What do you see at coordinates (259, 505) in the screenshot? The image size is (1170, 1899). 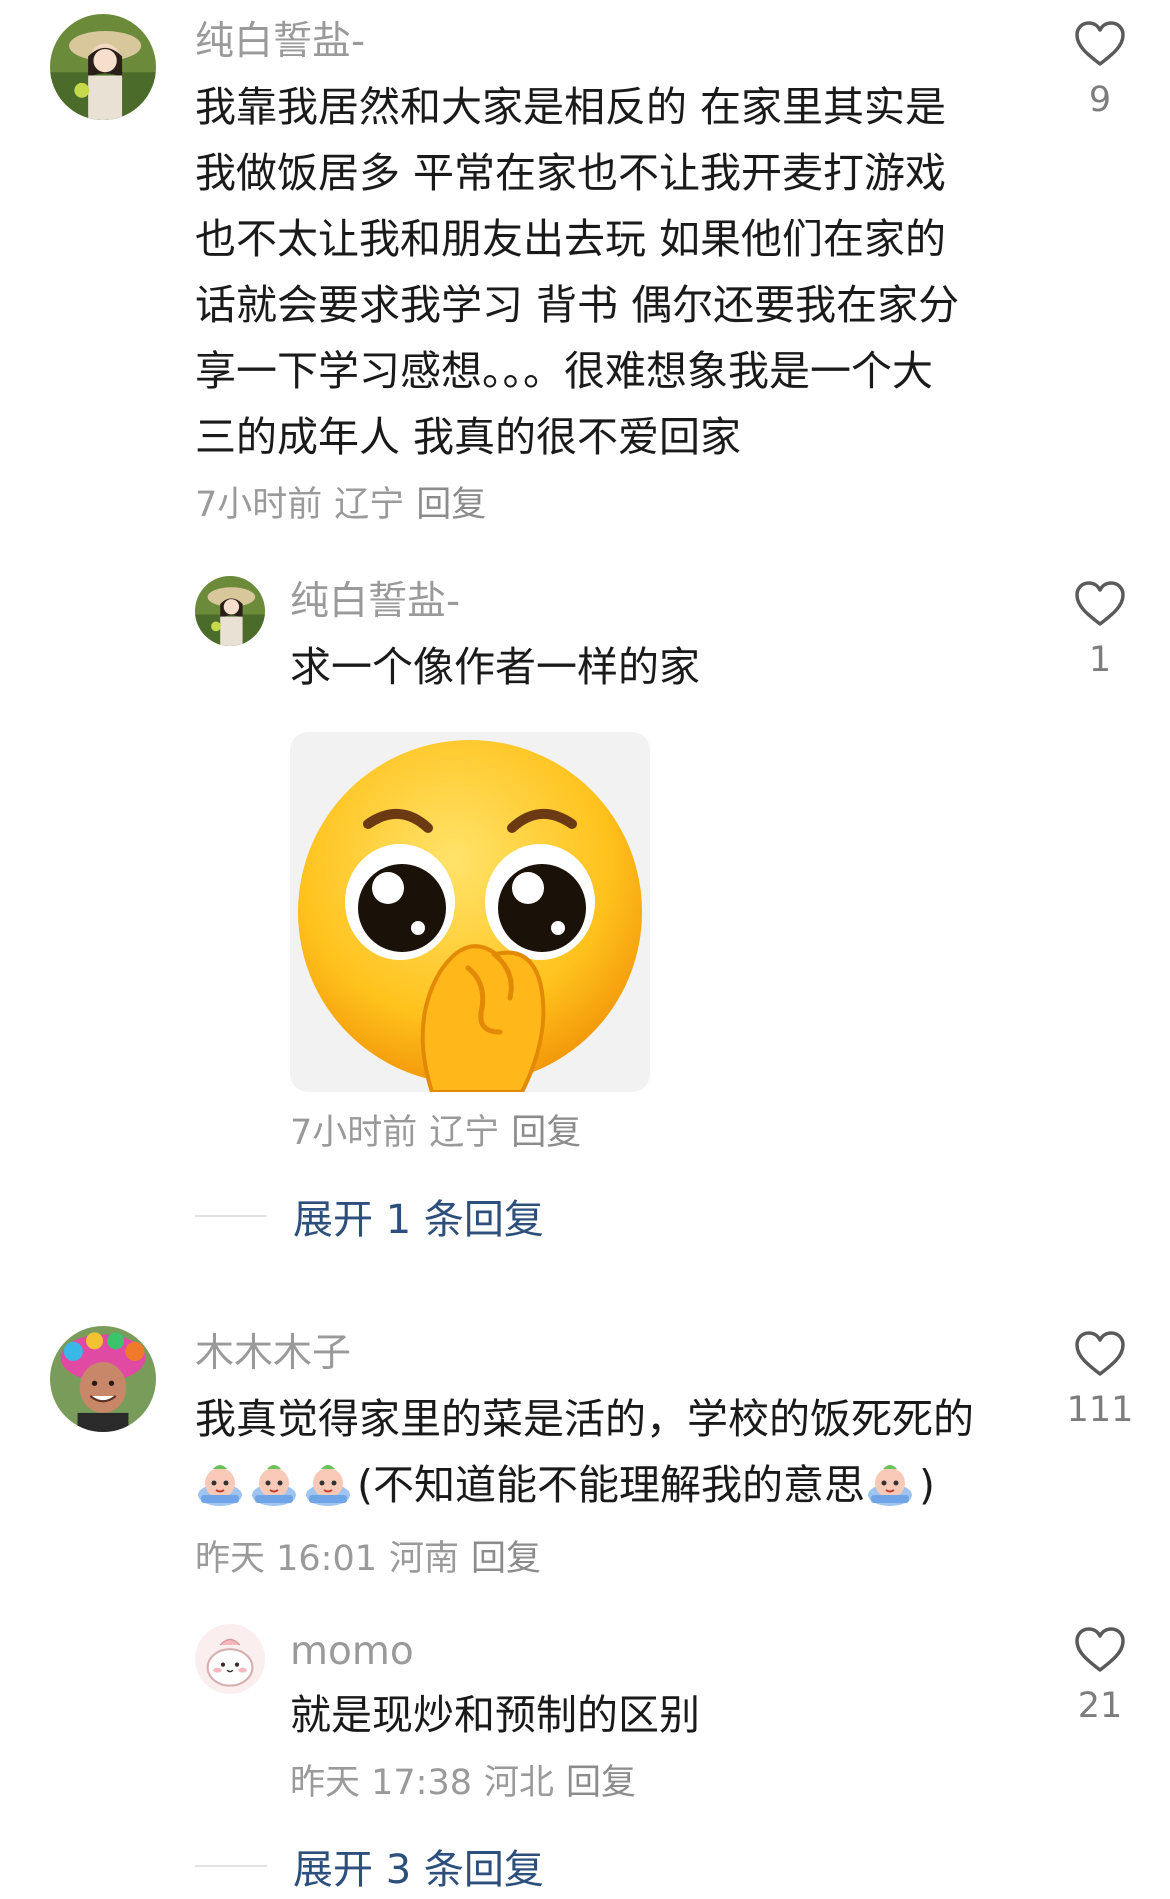 I see `comment-time: 7小时前` at bounding box center [259, 505].